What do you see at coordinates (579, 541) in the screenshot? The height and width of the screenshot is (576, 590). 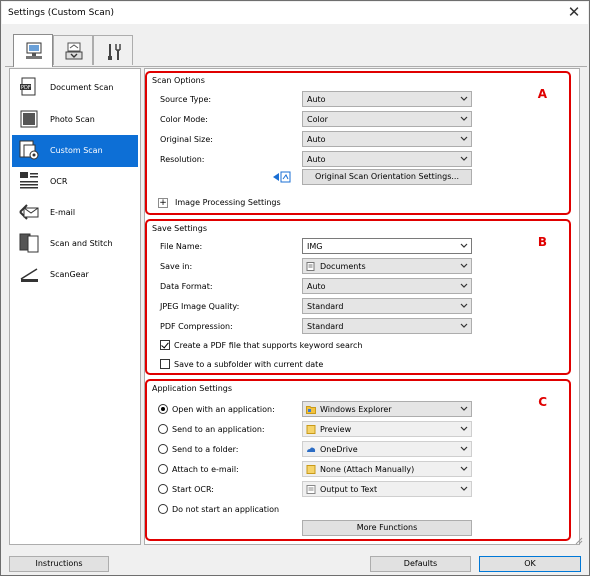 I see `resize-grip-icon` at bounding box center [579, 541].